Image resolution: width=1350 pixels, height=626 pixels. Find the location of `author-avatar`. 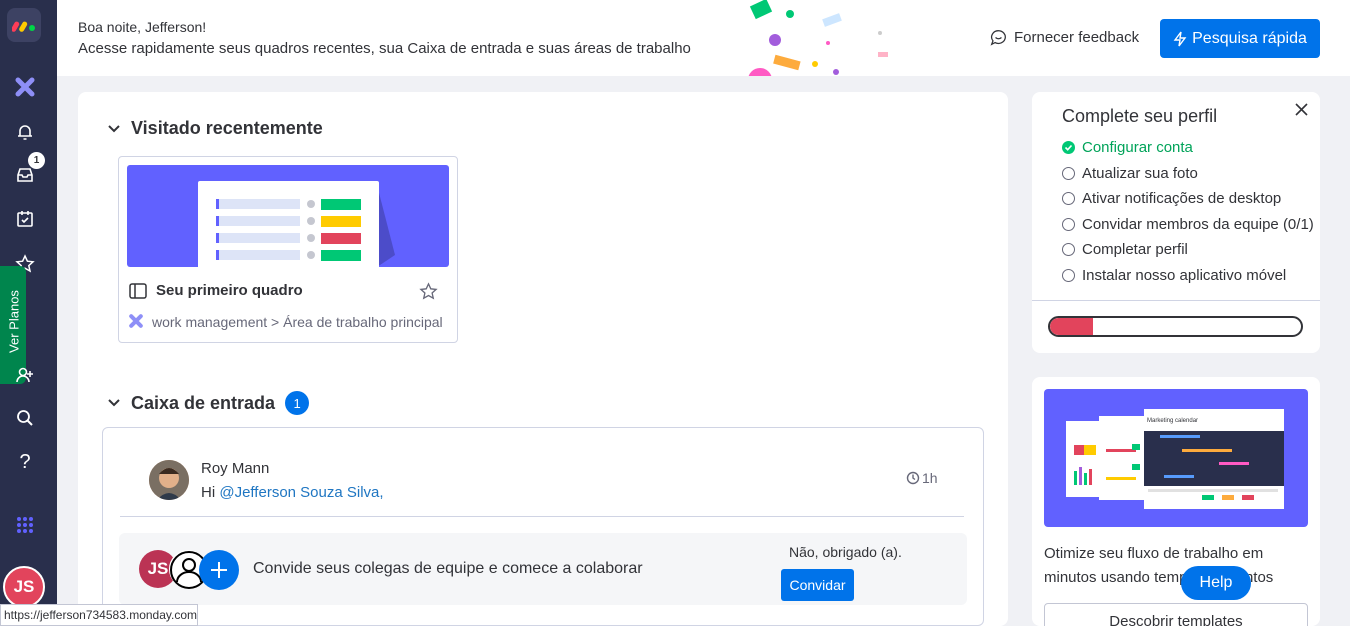

author-avatar is located at coordinates (169, 480).